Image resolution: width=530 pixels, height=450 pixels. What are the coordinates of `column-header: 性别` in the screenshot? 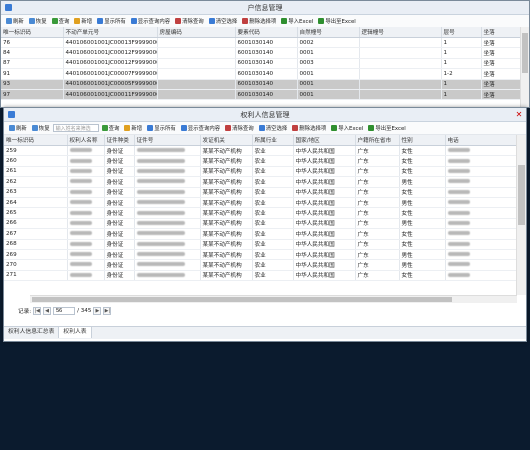 It's located at (422, 140).